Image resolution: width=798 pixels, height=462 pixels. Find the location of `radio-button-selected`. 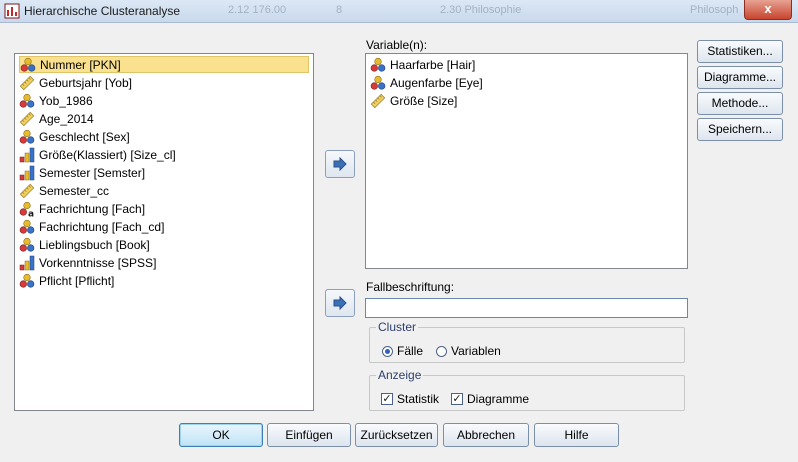

radio-button-selected is located at coordinates (387, 351).